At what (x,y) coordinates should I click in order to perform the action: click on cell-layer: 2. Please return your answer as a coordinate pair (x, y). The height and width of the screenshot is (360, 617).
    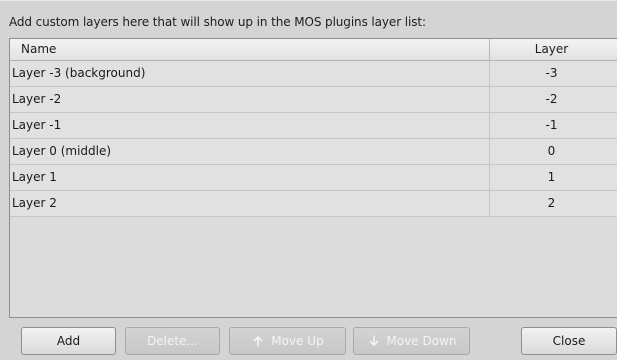
    Looking at the image, I should click on (553, 203).